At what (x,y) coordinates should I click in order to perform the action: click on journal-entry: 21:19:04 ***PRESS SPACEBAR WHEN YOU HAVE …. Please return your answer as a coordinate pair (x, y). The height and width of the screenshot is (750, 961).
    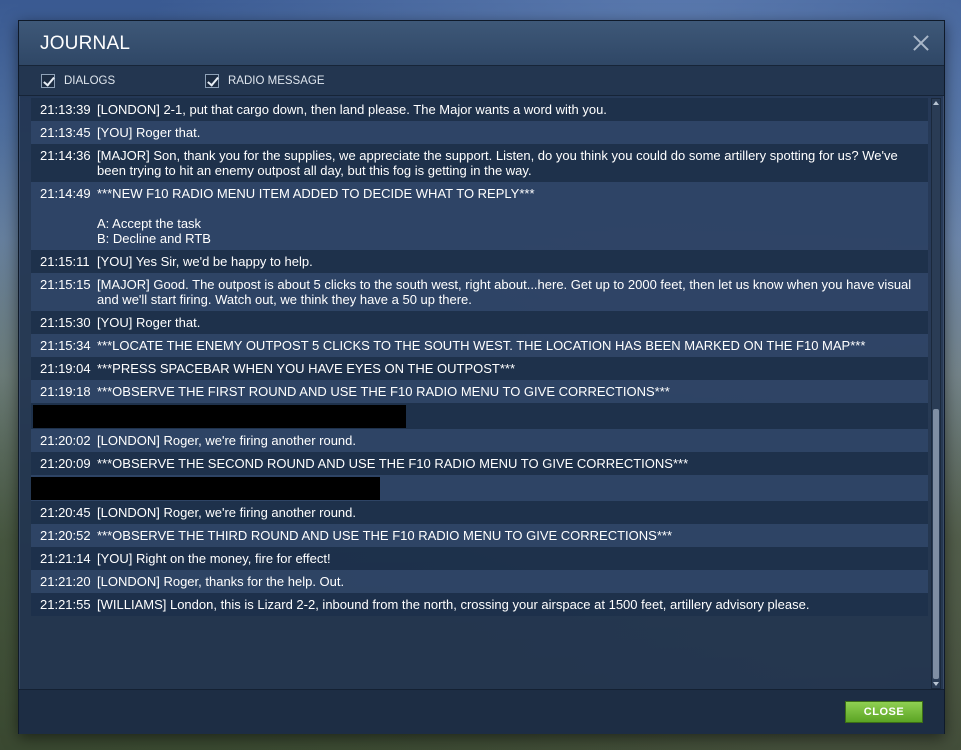
    Looking at the image, I should click on (479, 368).